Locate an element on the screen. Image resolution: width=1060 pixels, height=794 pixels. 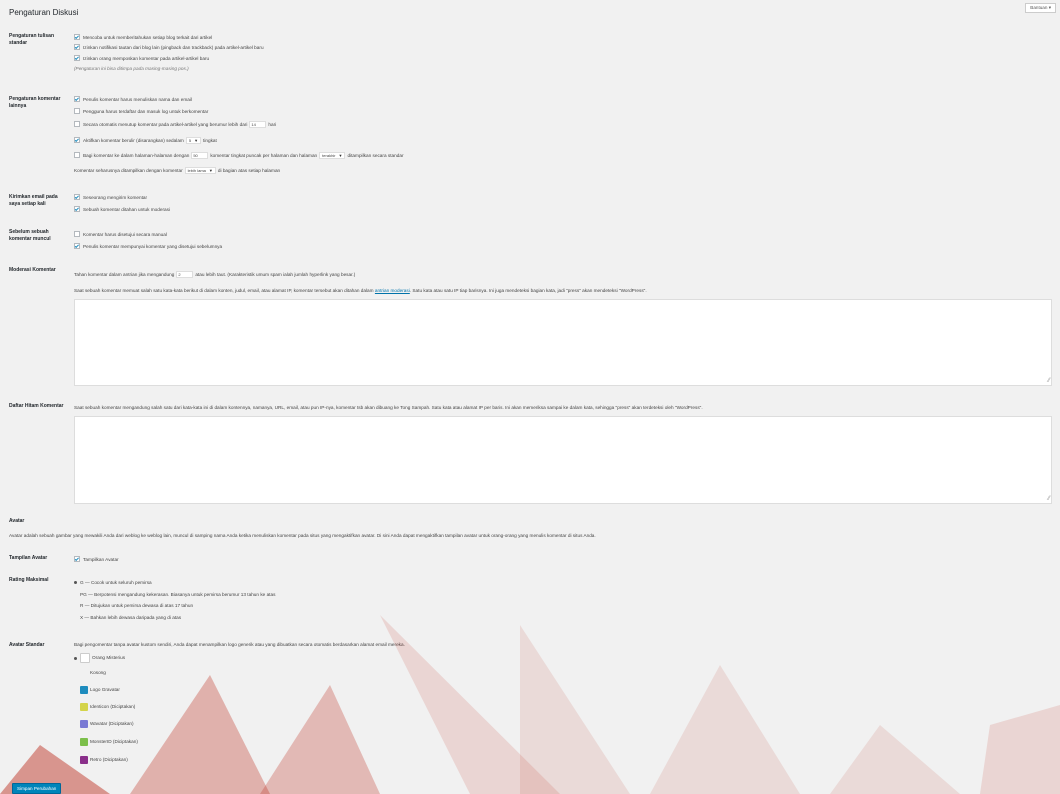
default-avatar-gravatar: Logo Gravatar is located at coordinates (97, 690).